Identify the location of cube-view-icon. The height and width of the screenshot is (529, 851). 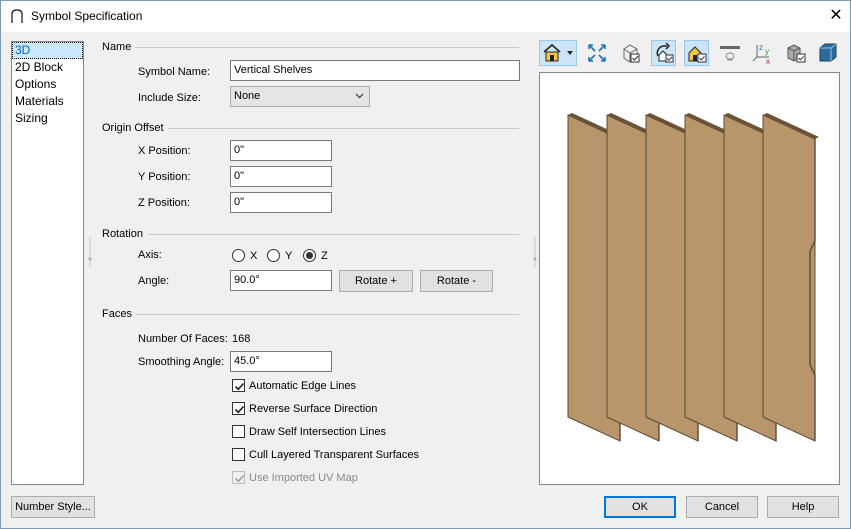
(827, 52).